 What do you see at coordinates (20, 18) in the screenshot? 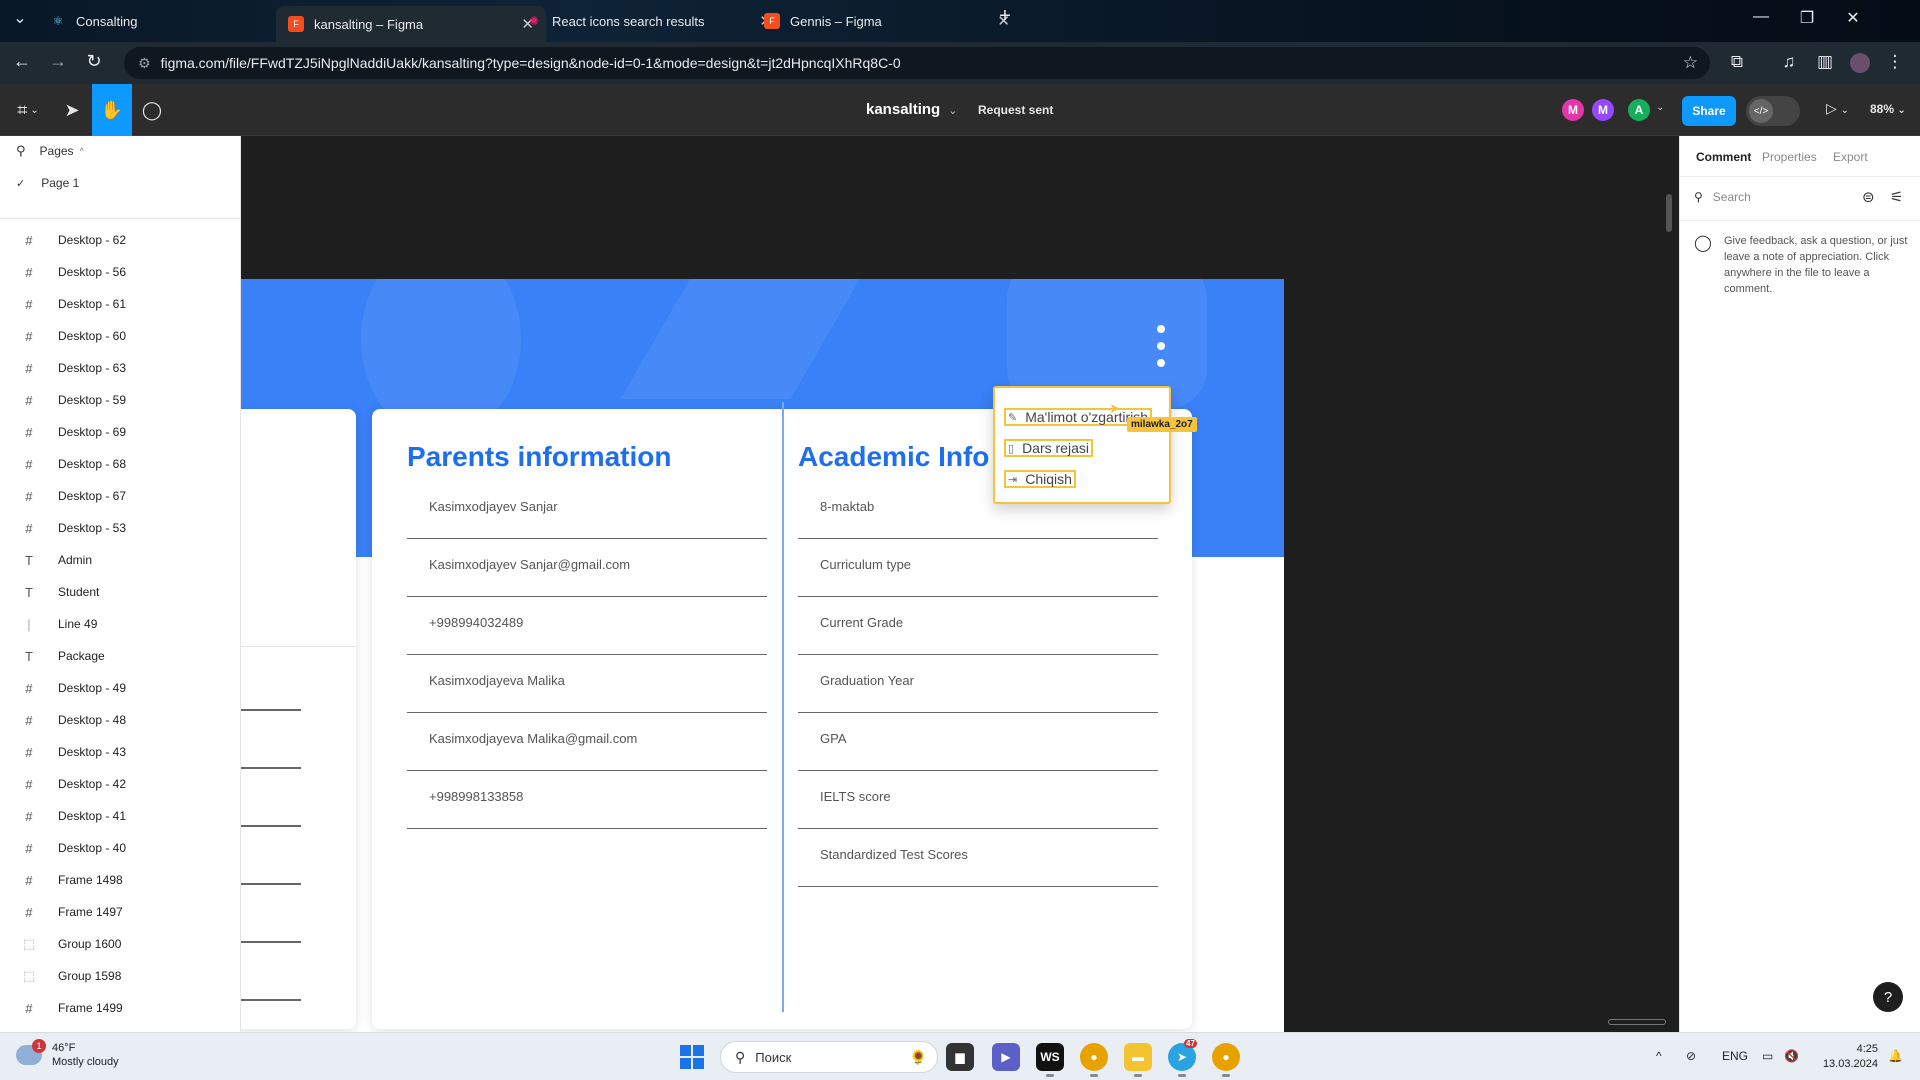
I see `tab-search-icon: ⌄` at bounding box center [20, 18].